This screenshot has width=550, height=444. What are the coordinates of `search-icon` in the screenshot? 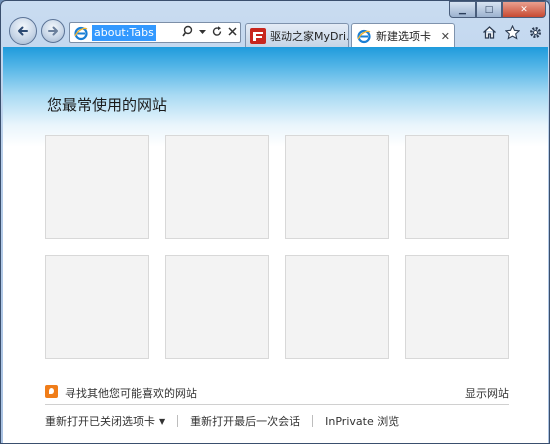 It's located at (187, 31).